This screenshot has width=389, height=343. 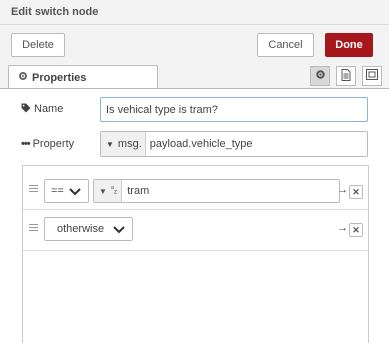 I want to click on property-label: ••• Property, so click(x=47, y=144).